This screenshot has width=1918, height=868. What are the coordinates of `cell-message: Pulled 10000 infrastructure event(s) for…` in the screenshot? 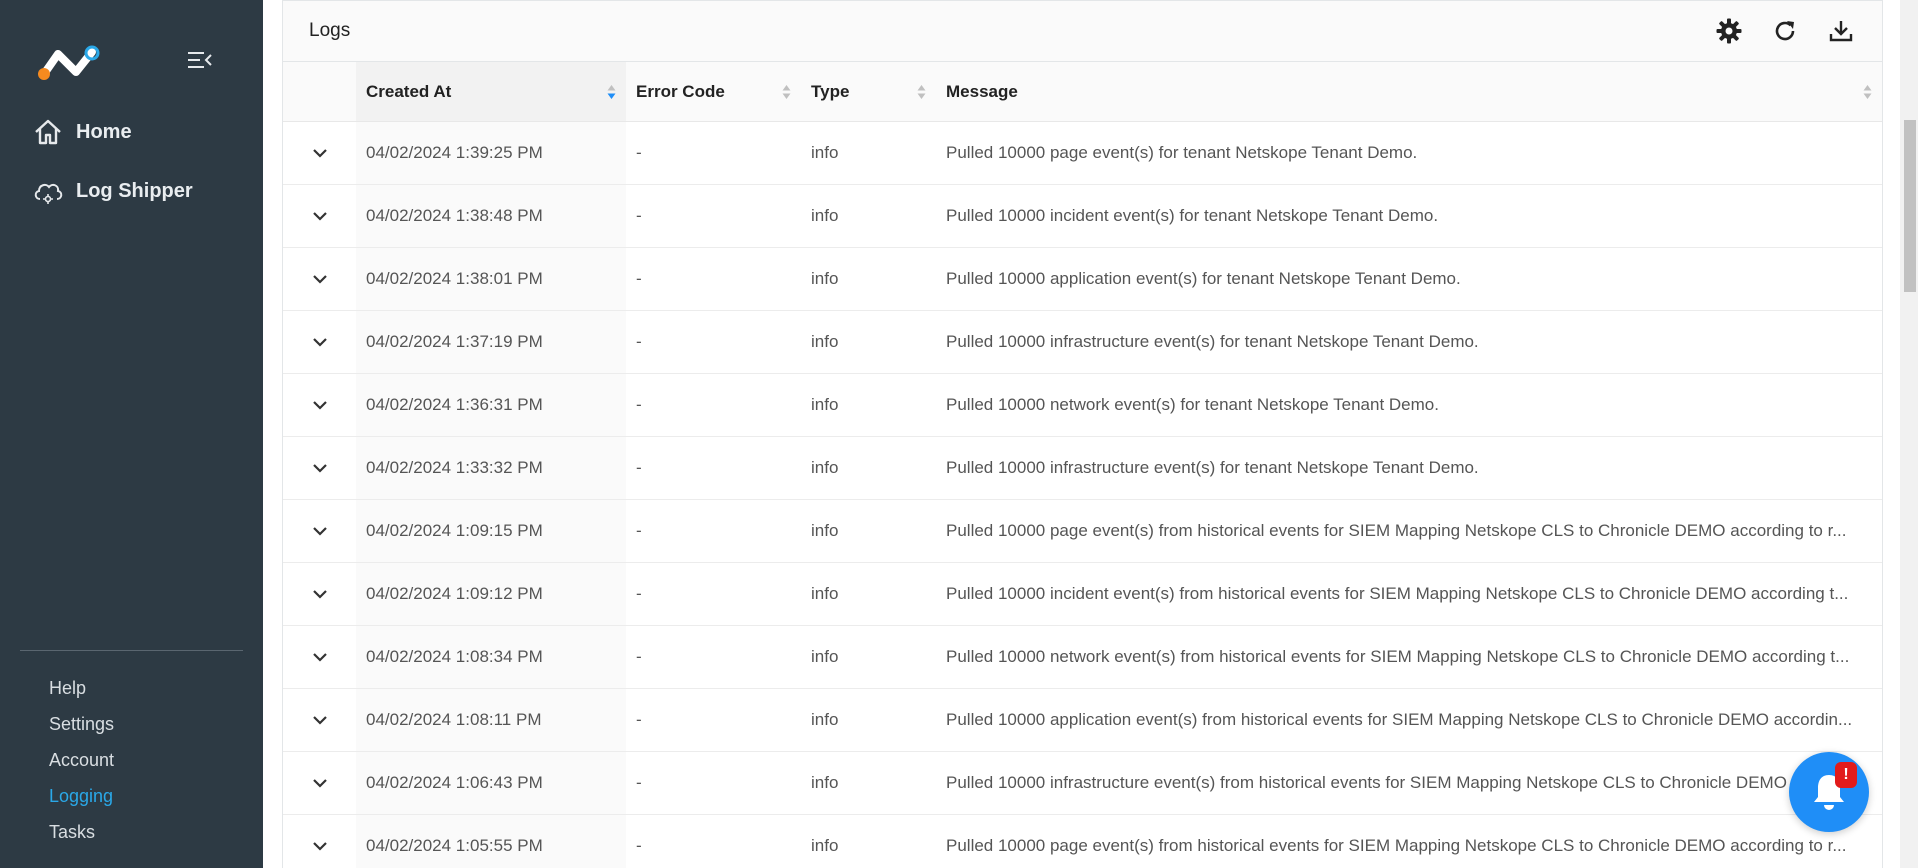 It's located at (1409, 342).